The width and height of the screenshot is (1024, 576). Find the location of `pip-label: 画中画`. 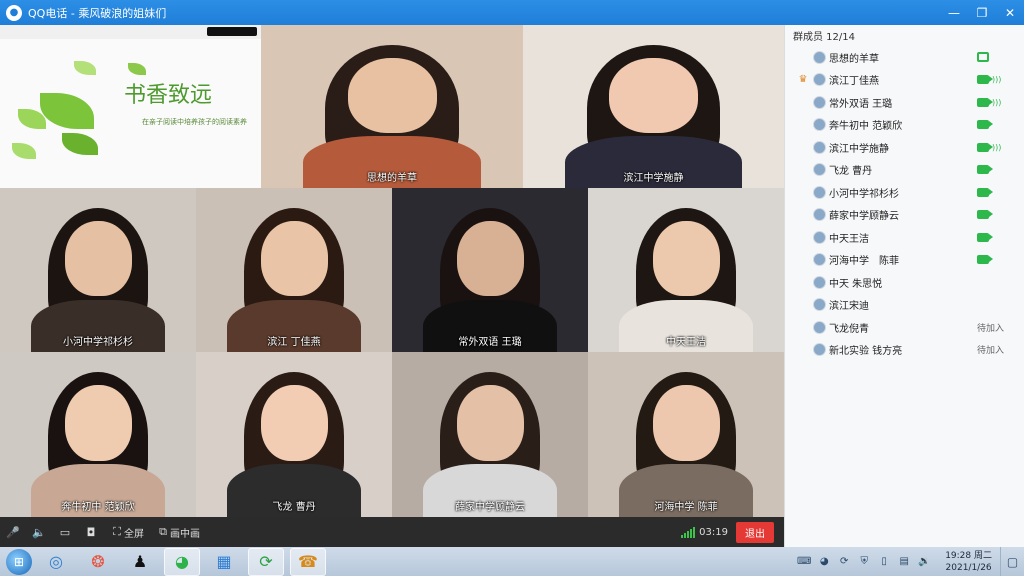

pip-label: 画中画 is located at coordinates (185, 534).